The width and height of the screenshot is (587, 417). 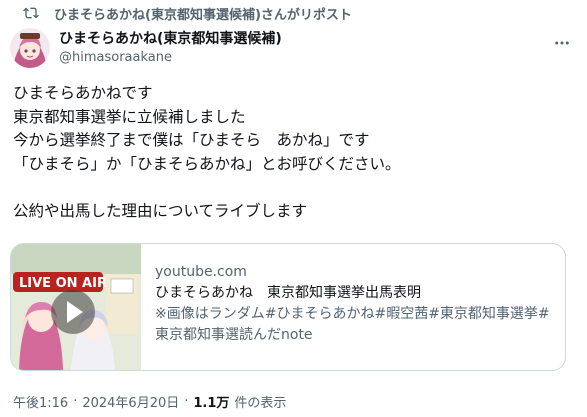 What do you see at coordinates (201, 272) in the screenshot?
I see `card-domain: youtube.com` at bounding box center [201, 272].